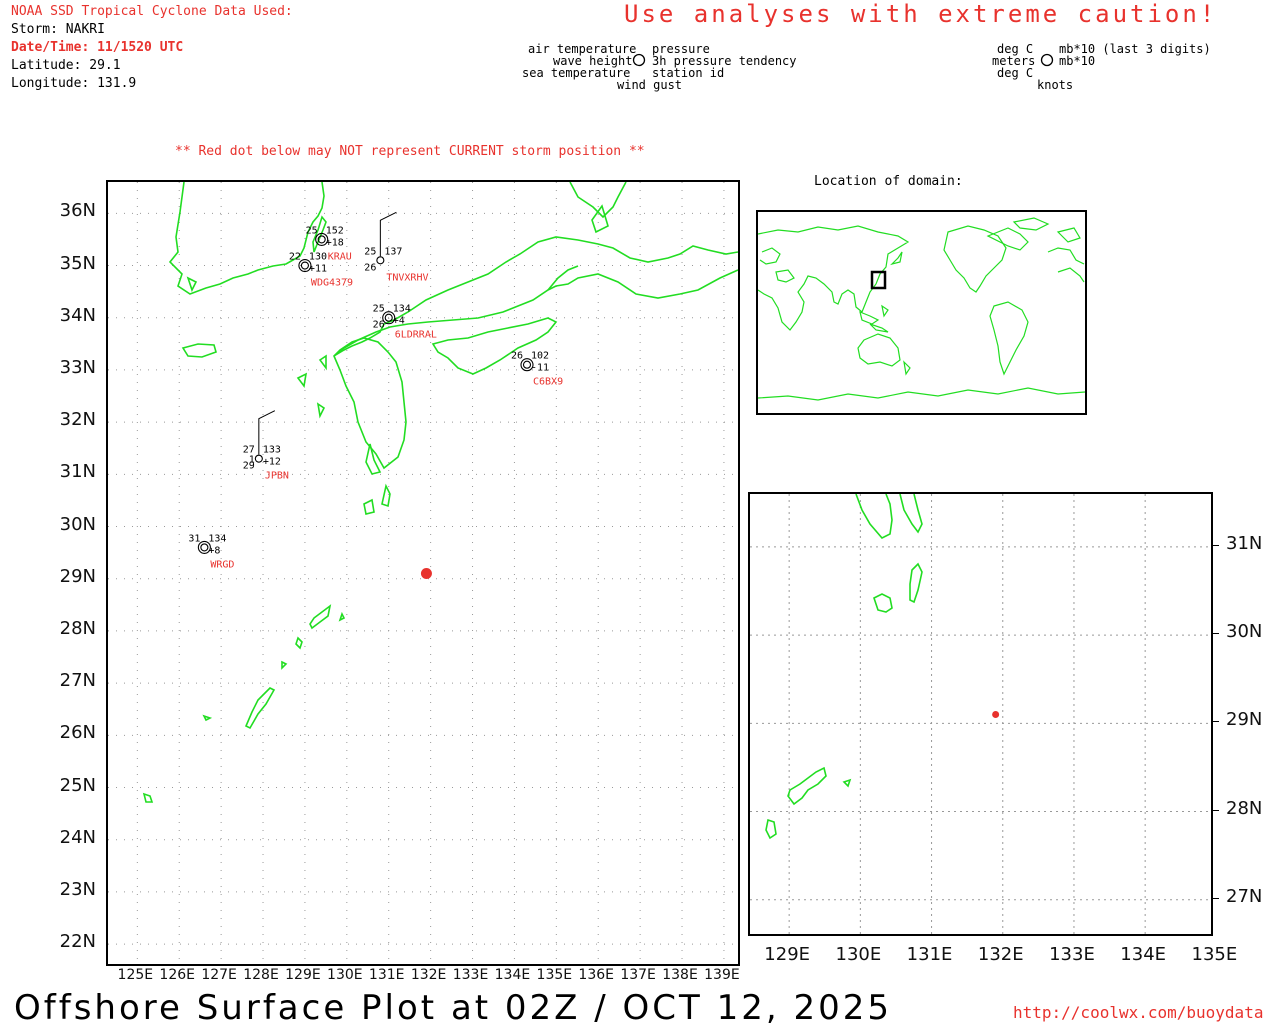 Image resolution: width=1280 pixels, height=1028 pixels. What do you see at coordinates (1244, 896) in the screenshot?
I see `zoom-lat-label: 27N` at bounding box center [1244, 896].